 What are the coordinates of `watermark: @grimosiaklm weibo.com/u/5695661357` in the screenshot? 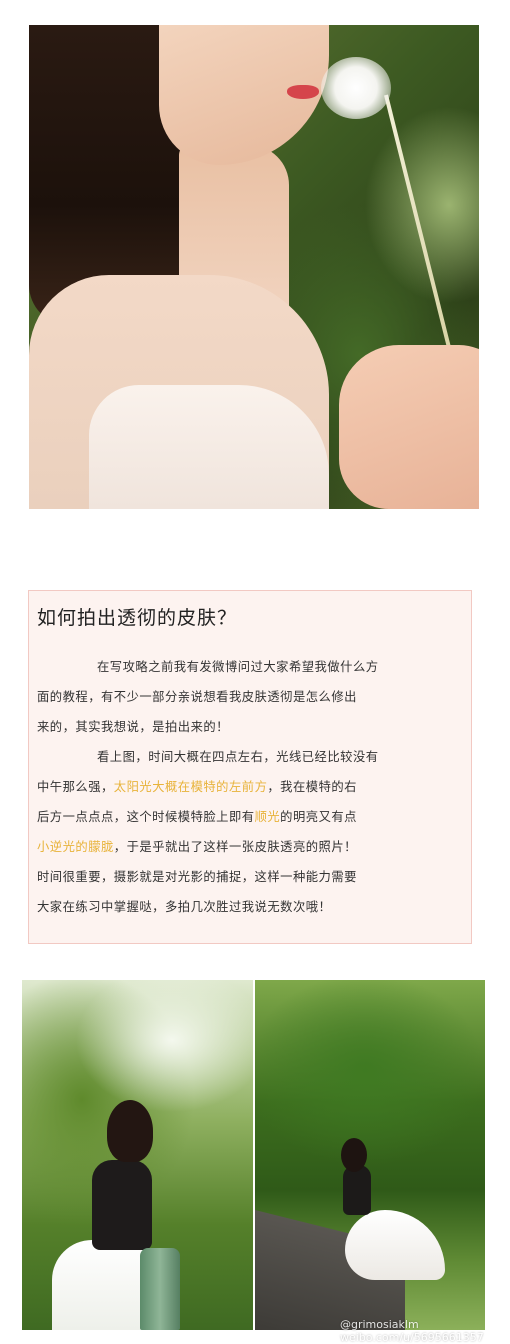 It's located at (412, 1331).